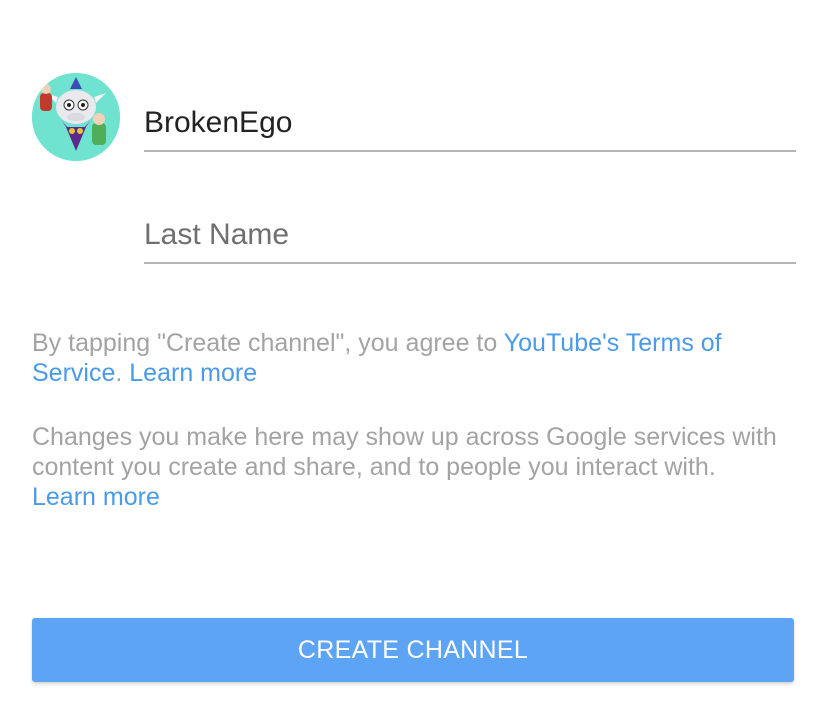  Describe the element at coordinates (413, 650) in the screenshot. I see `create-channel-button: CREATE CHANNEL` at that location.